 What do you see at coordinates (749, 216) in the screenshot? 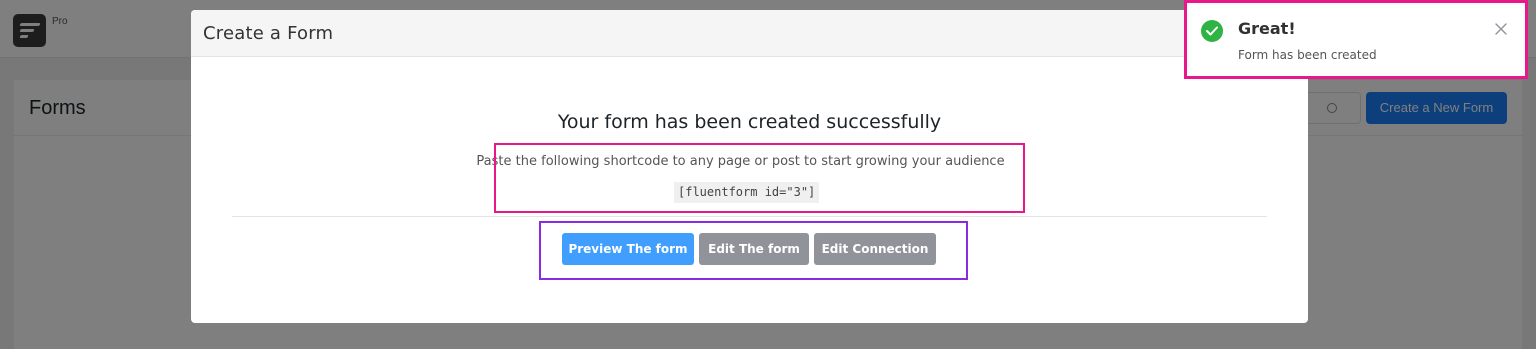
I see `divider` at bounding box center [749, 216].